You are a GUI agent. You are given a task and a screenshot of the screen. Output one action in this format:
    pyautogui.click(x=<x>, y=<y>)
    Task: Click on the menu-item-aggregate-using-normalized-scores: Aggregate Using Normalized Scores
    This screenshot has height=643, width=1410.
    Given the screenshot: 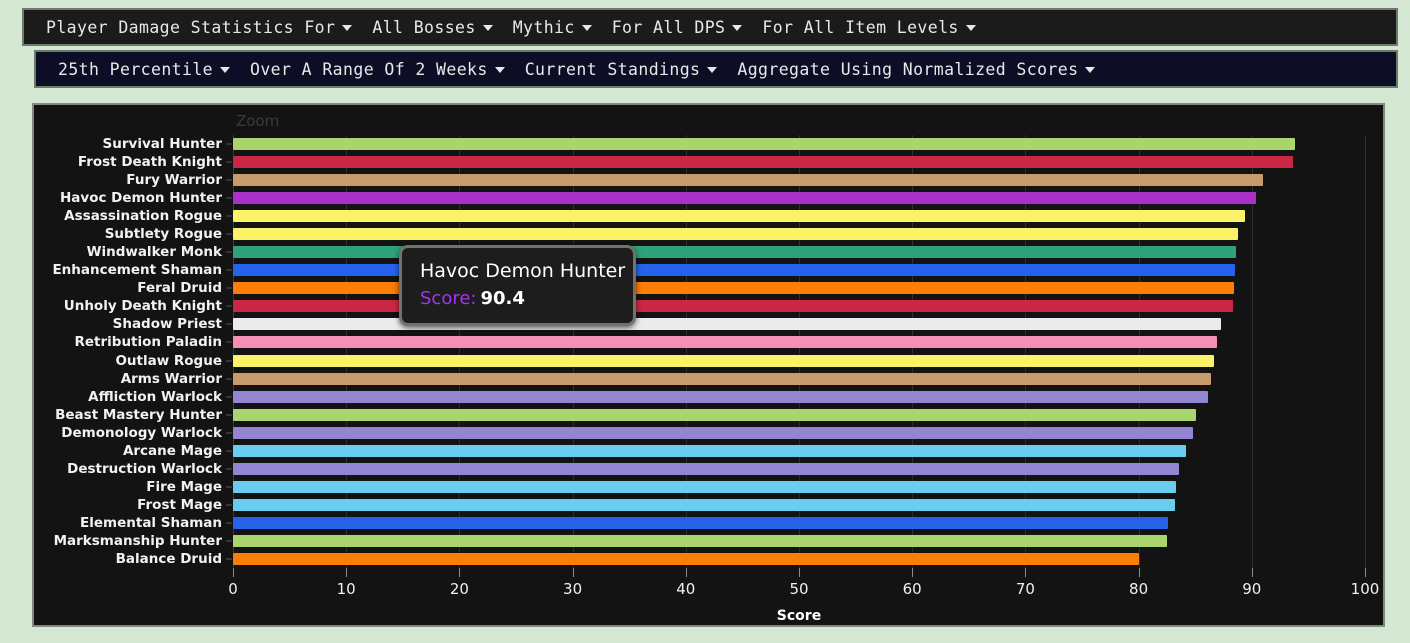 What is the action you would take?
    pyautogui.click(x=916, y=69)
    